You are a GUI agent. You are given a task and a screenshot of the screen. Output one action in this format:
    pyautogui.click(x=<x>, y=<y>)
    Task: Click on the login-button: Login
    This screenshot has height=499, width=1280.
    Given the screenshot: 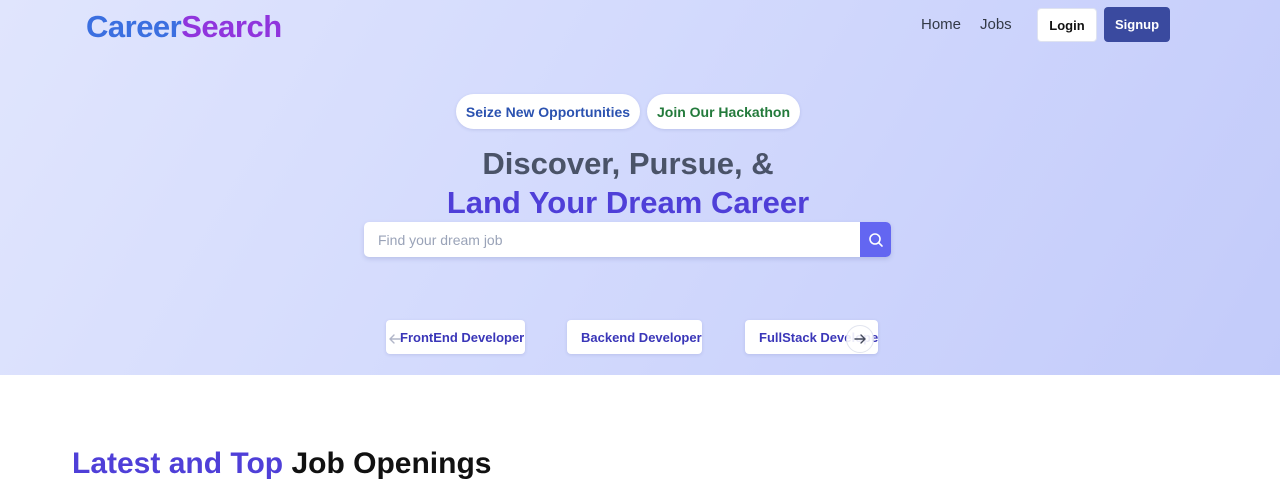 What is the action you would take?
    pyautogui.click(x=1067, y=25)
    